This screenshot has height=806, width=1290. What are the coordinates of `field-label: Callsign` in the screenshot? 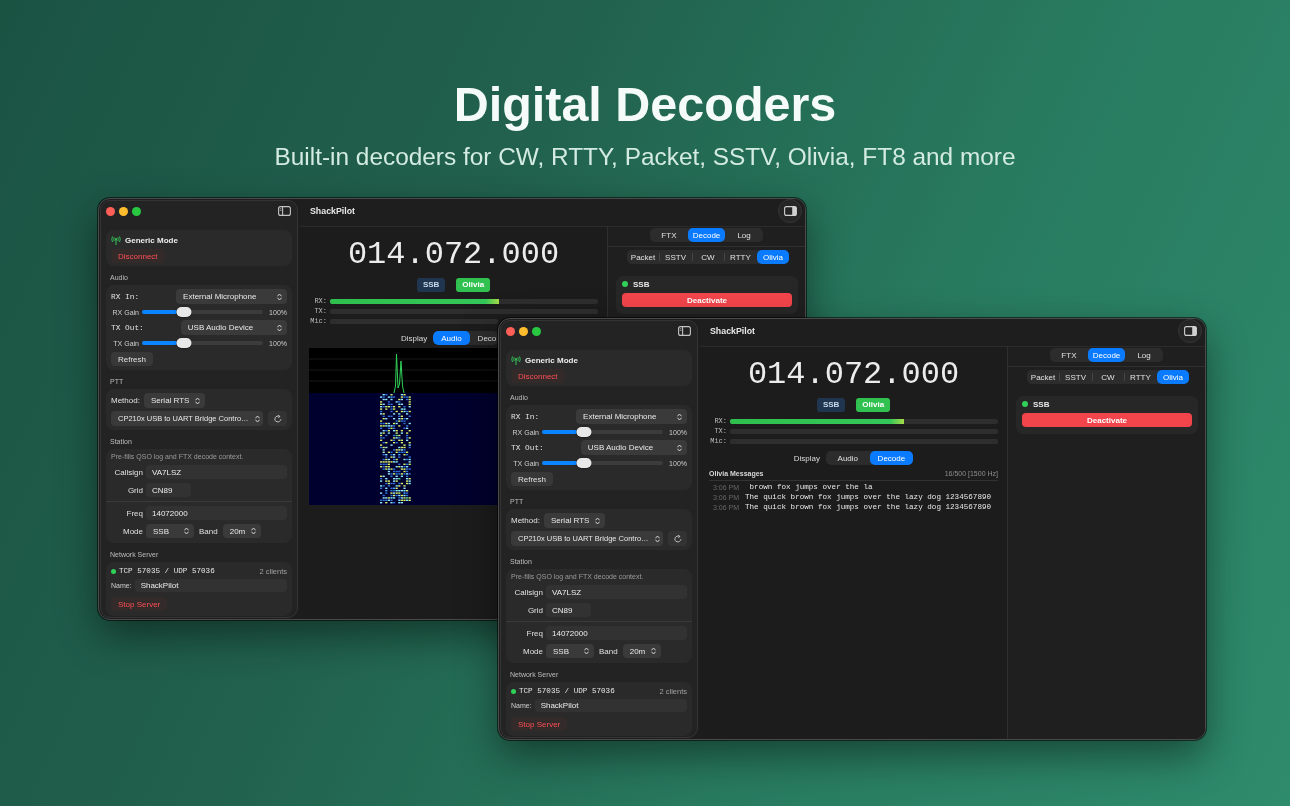 It's located at (128, 472).